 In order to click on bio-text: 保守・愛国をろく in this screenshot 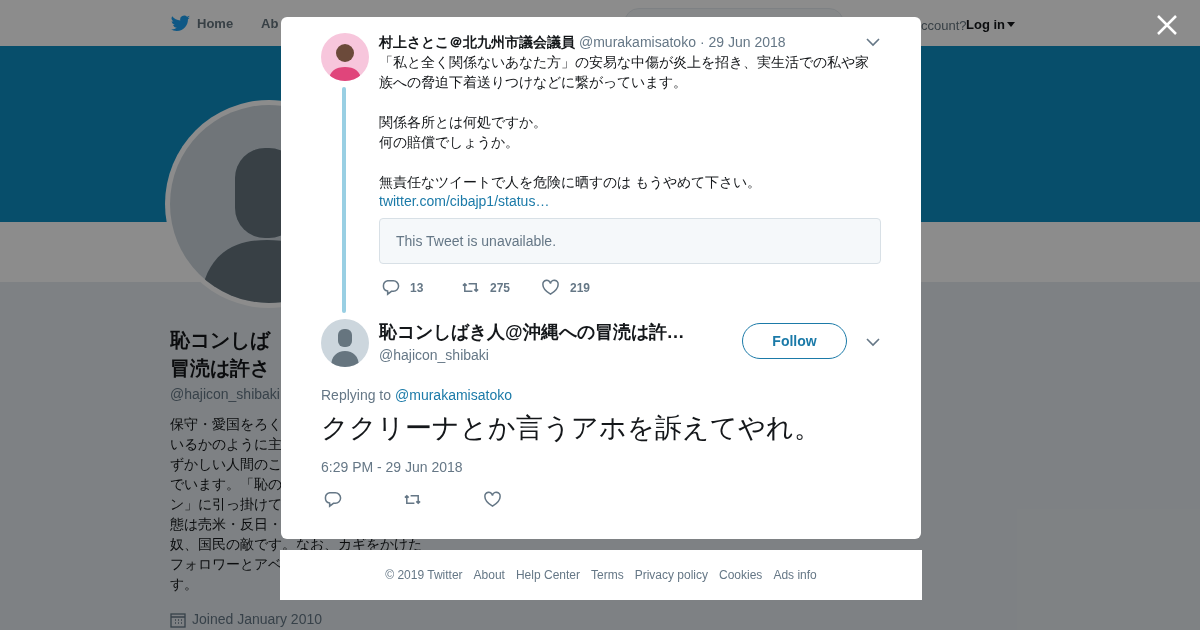, I will do `click(226, 424)`.